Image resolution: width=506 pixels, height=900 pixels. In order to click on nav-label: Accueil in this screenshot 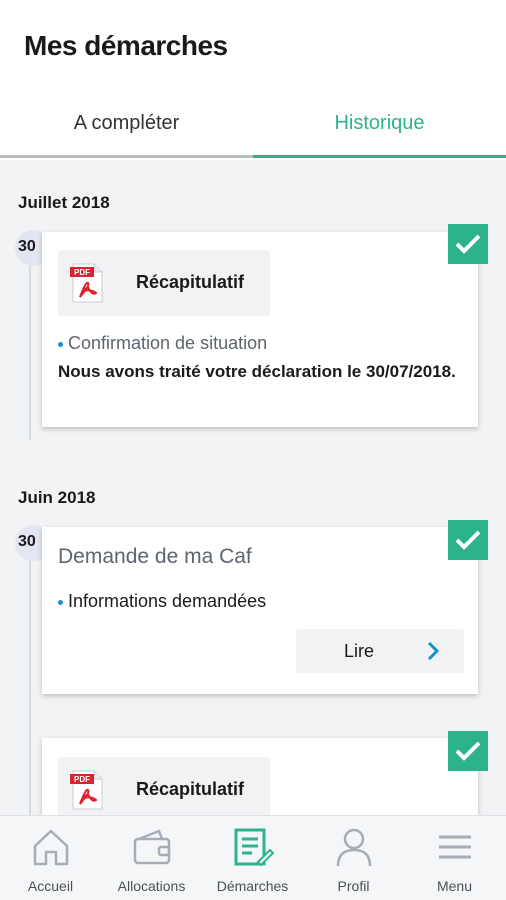, I will do `click(50, 886)`.